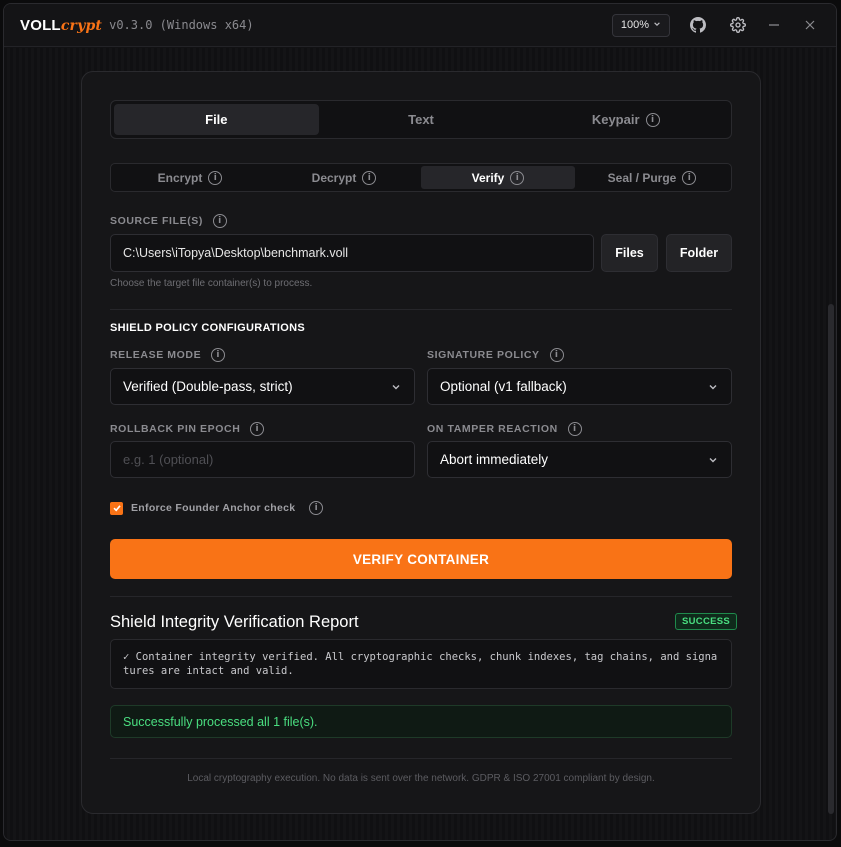 Image resolution: width=841 pixels, height=847 pixels. I want to click on main-tab-bar: File Text Keypair i, so click(421, 119).